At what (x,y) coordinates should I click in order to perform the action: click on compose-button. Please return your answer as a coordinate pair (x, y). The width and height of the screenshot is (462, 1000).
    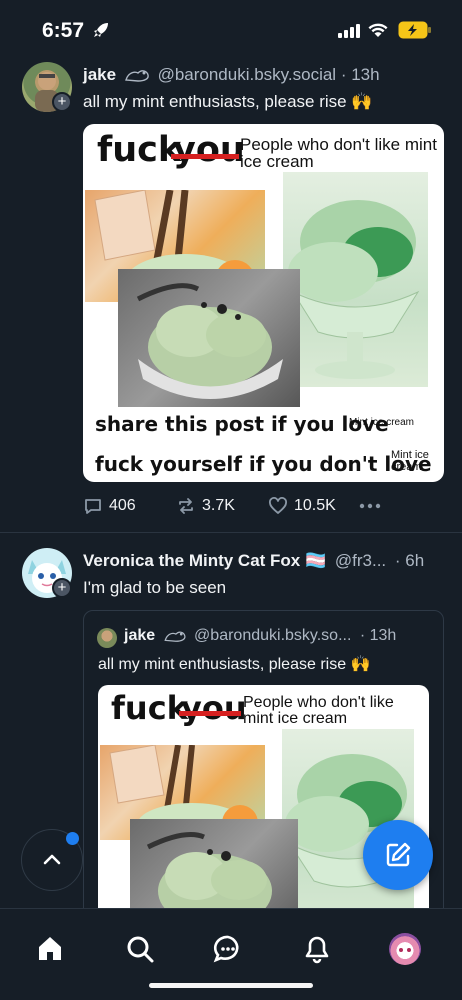
    Looking at the image, I should click on (398, 855).